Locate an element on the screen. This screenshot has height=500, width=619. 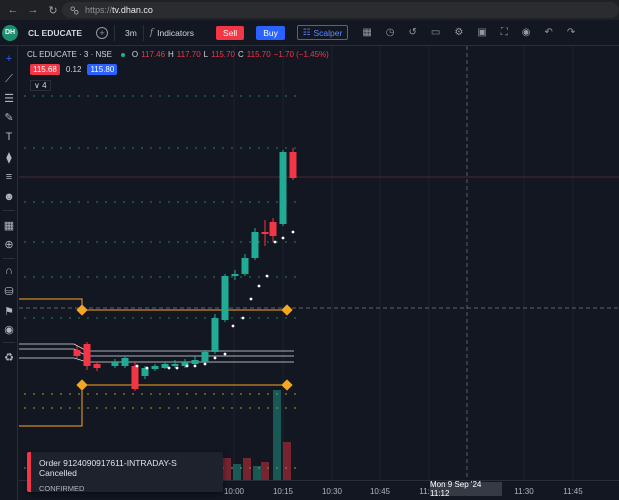
indicators-collapse-button: ∨ 4 is located at coordinates (40, 85).